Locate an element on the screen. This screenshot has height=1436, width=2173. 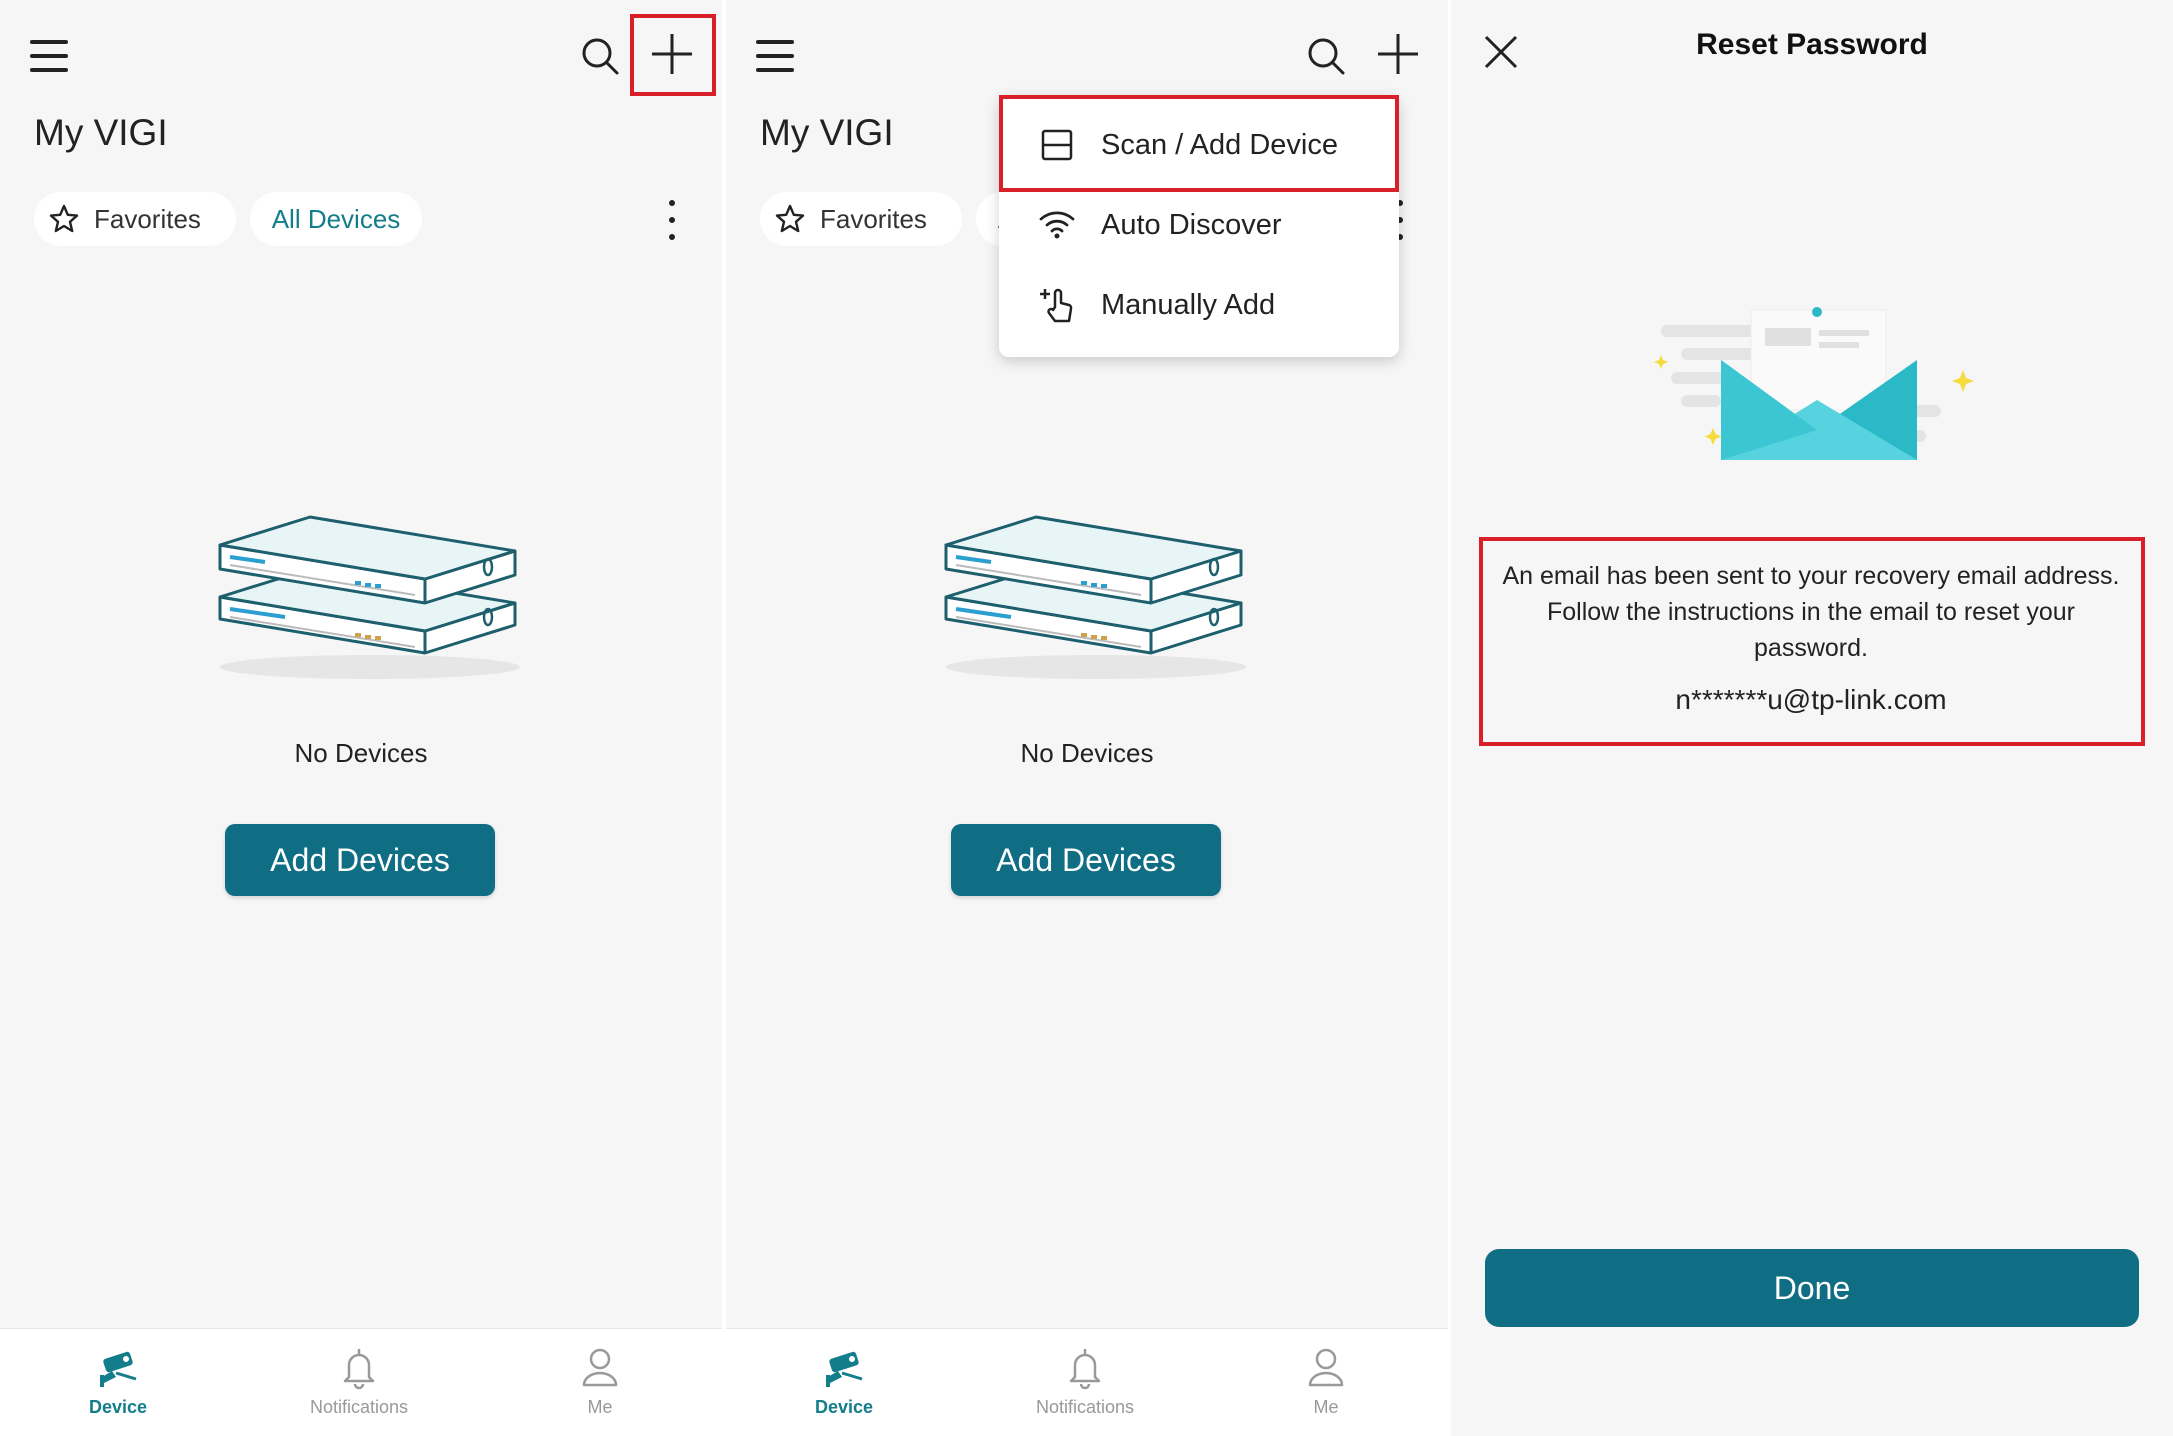
more-options-icon is located at coordinates (672, 220).